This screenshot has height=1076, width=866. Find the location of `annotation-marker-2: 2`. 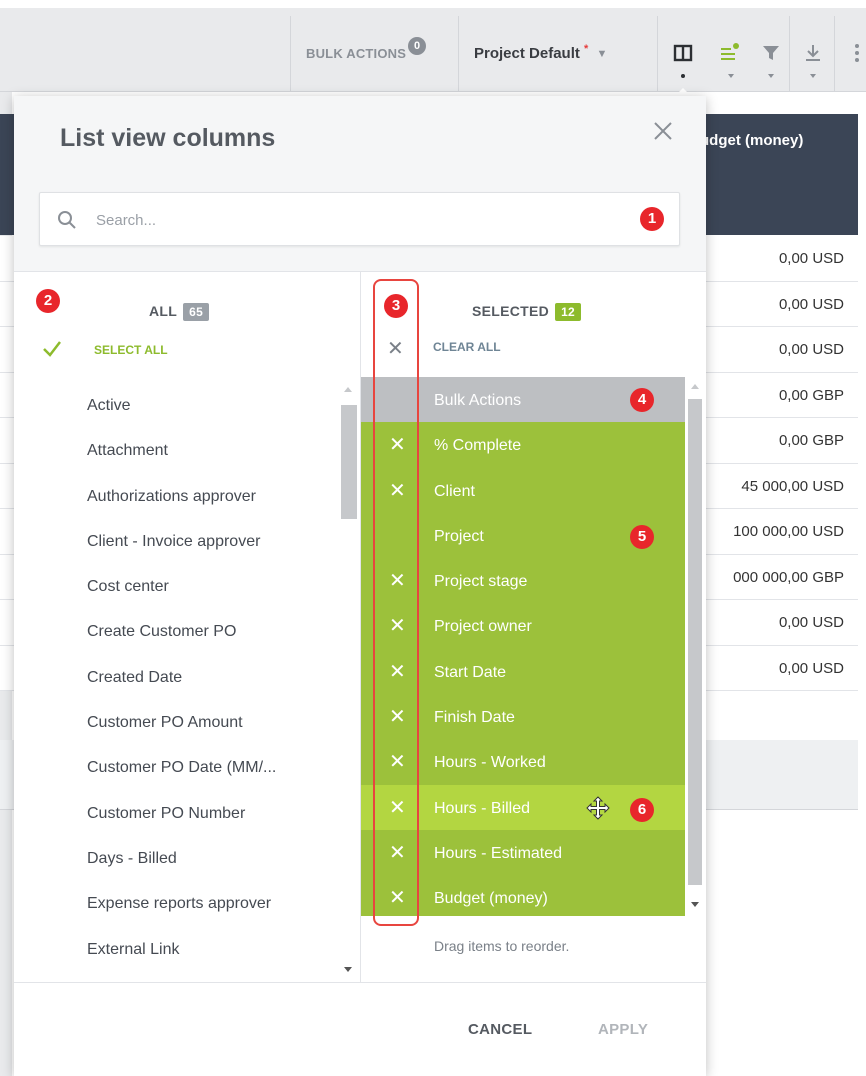

annotation-marker-2: 2 is located at coordinates (48, 301).